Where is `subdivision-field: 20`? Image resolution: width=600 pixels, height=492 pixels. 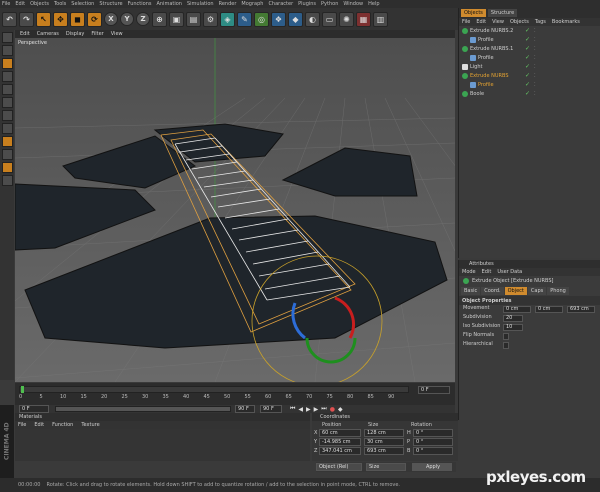 subdivision-field: 20 is located at coordinates (513, 318).